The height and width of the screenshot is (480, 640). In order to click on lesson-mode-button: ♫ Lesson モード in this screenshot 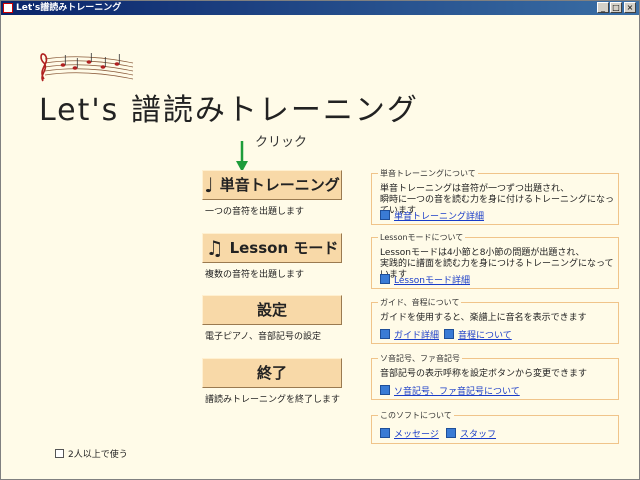, I will do `click(272, 248)`.